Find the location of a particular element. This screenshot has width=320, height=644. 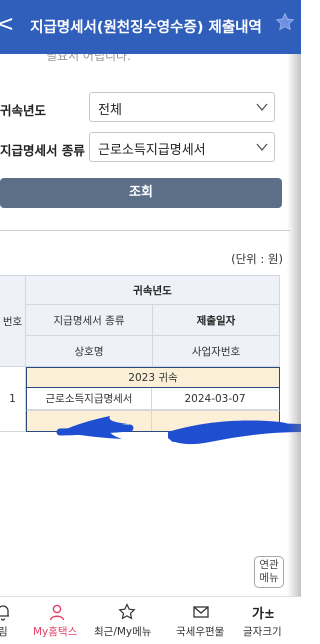

row-type-cell: 근로소득지급명세서 is located at coordinates (89, 399).